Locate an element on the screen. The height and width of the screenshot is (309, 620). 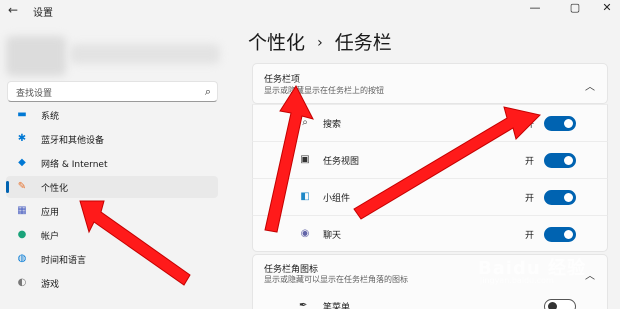
monitor-icon: ▬ is located at coordinates (22, 114).